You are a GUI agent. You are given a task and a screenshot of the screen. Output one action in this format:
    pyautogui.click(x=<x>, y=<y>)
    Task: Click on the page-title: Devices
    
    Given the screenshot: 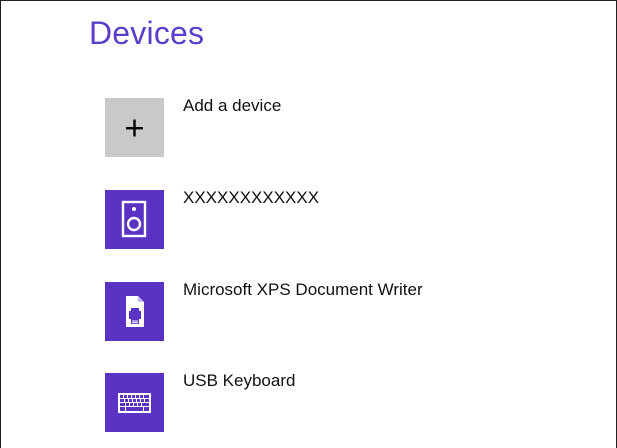 What is the action you would take?
    pyautogui.click(x=147, y=33)
    